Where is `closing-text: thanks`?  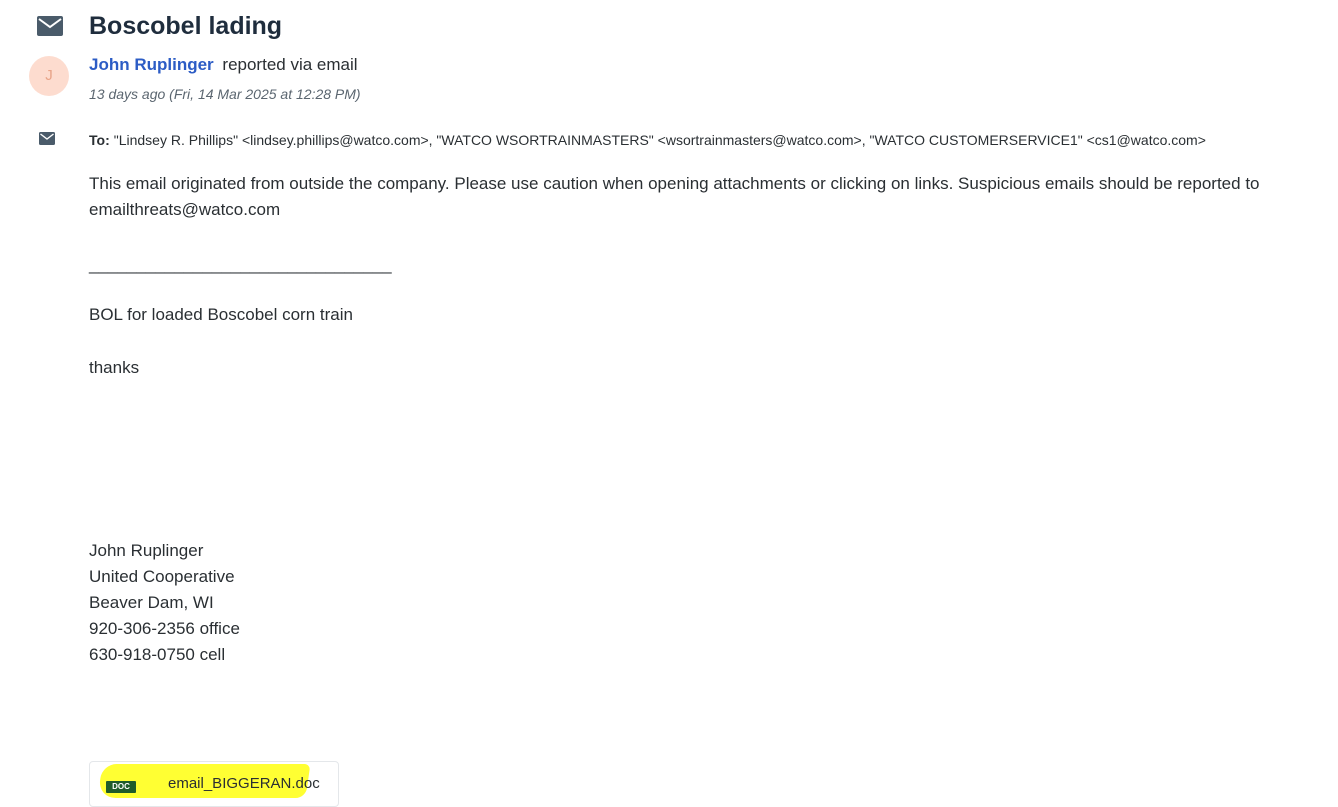 closing-text: thanks is located at coordinates (114, 367).